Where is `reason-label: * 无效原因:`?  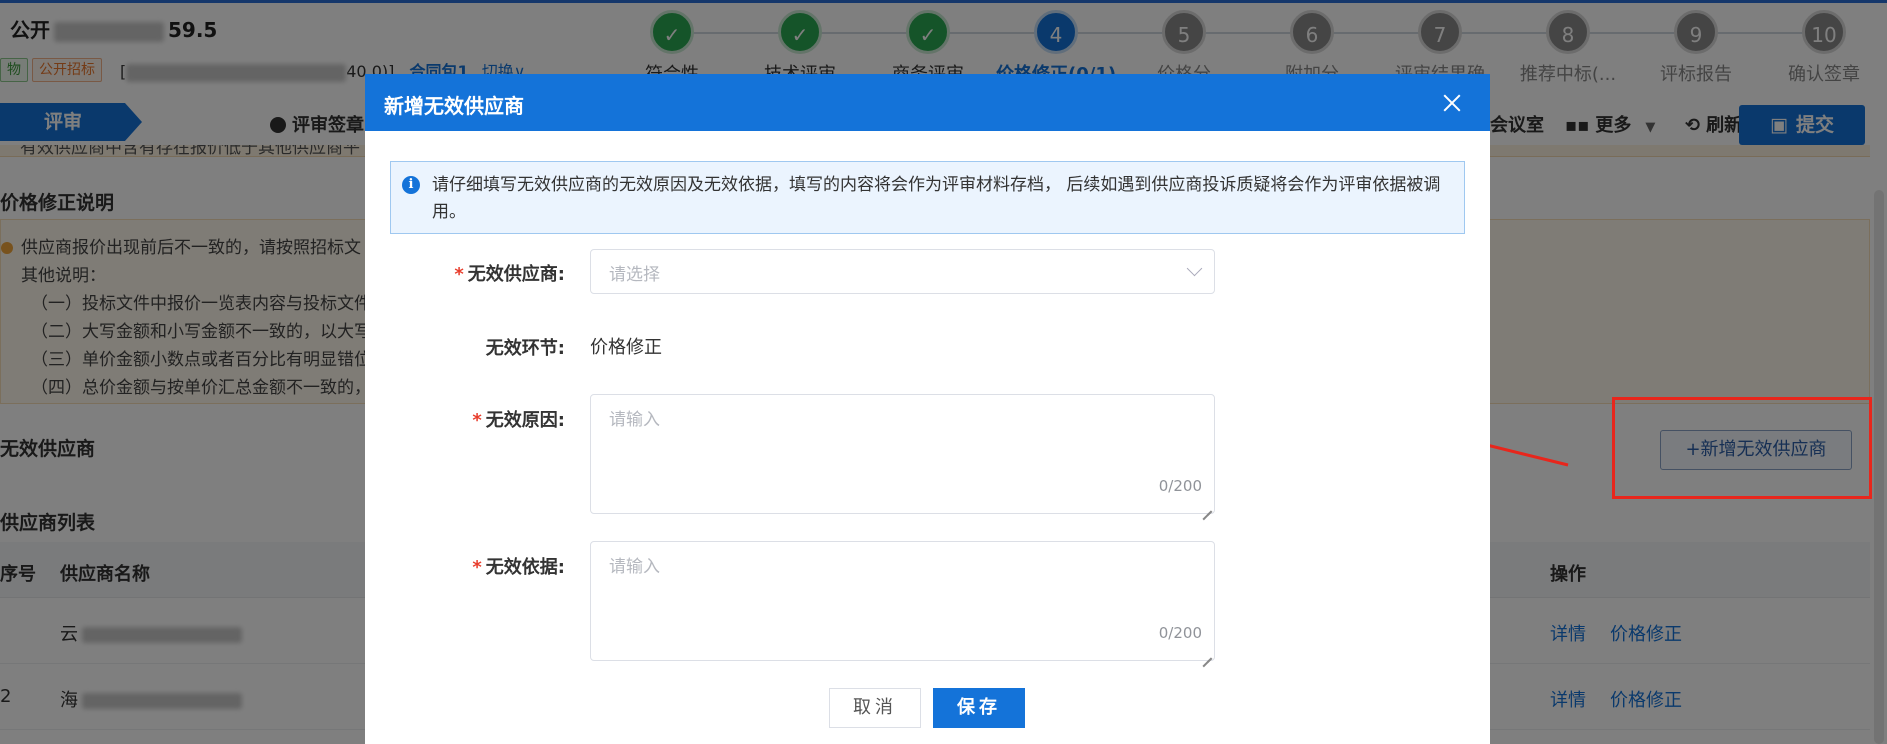
reason-label: * 无效原因: is located at coordinates (518, 420).